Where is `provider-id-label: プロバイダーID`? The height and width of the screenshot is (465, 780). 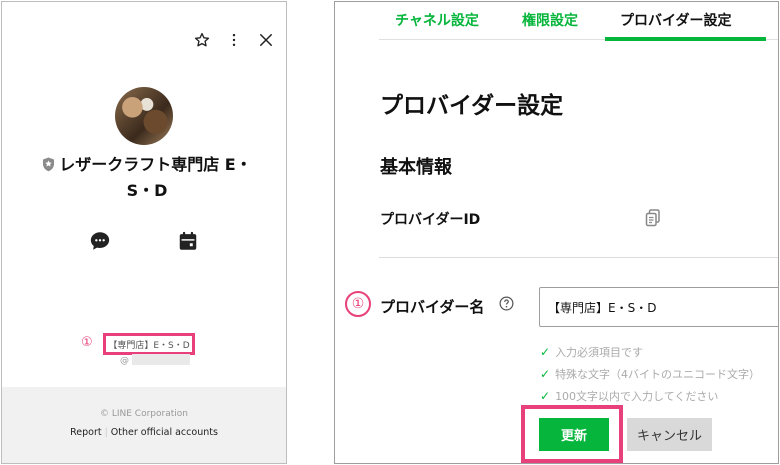 provider-id-label: プロバイダーID is located at coordinates (430, 220).